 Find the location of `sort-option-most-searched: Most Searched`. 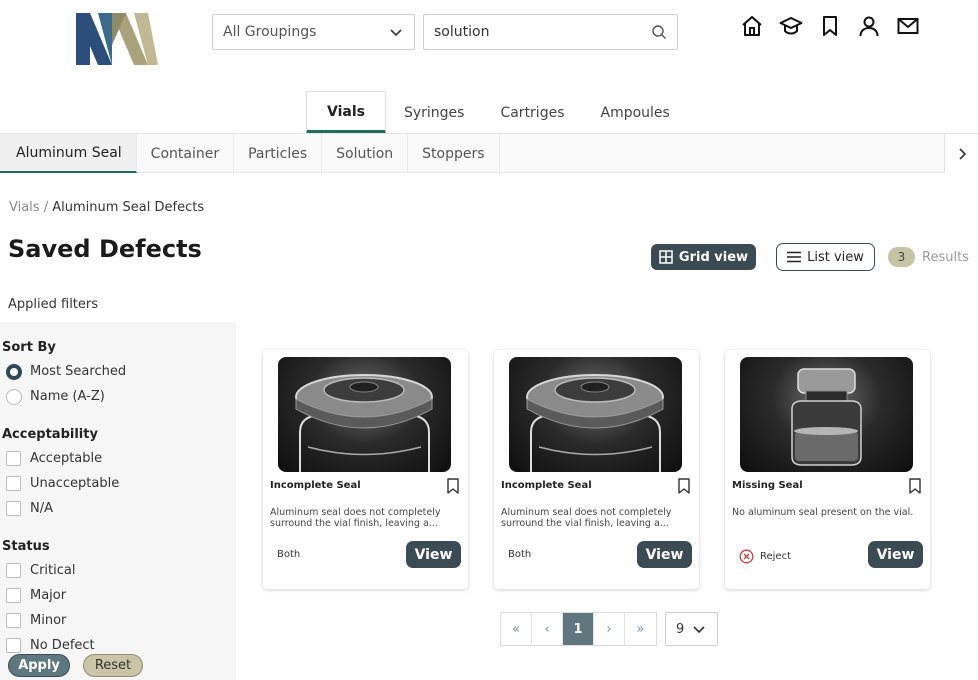

sort-option-most-searched: Most Searched is located at coordinates (119, 371).